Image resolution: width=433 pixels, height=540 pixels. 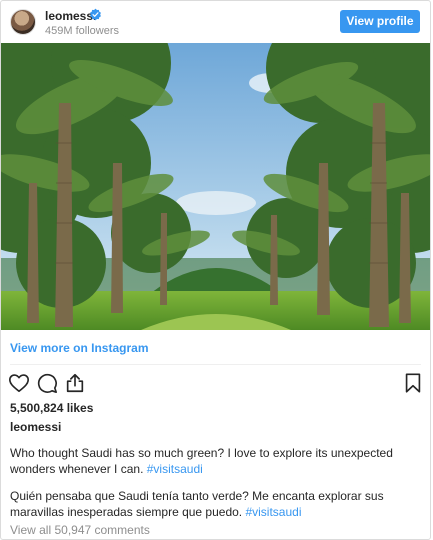 I want to click on like-count: 5,500,824 likes, so click(x=51, y=408).